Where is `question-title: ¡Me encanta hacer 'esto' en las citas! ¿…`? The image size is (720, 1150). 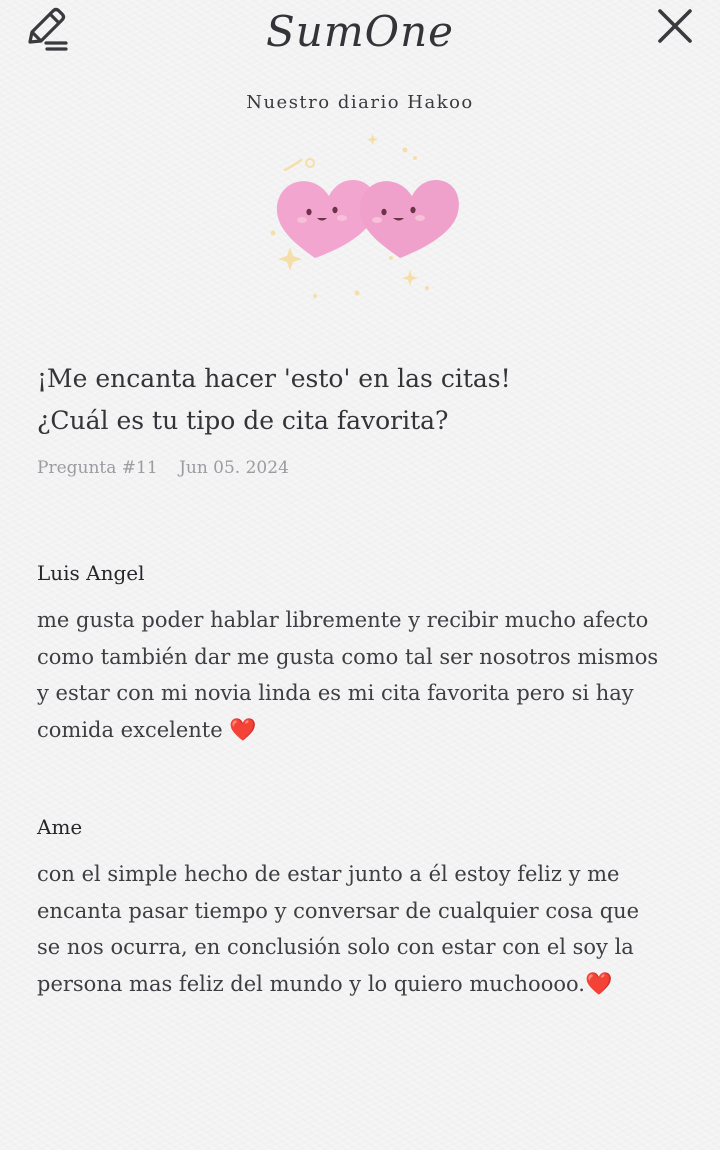 question-title: ¡Me encanta hacer 'esto' en las citas! ¿… is located at coordinates (362, 400).